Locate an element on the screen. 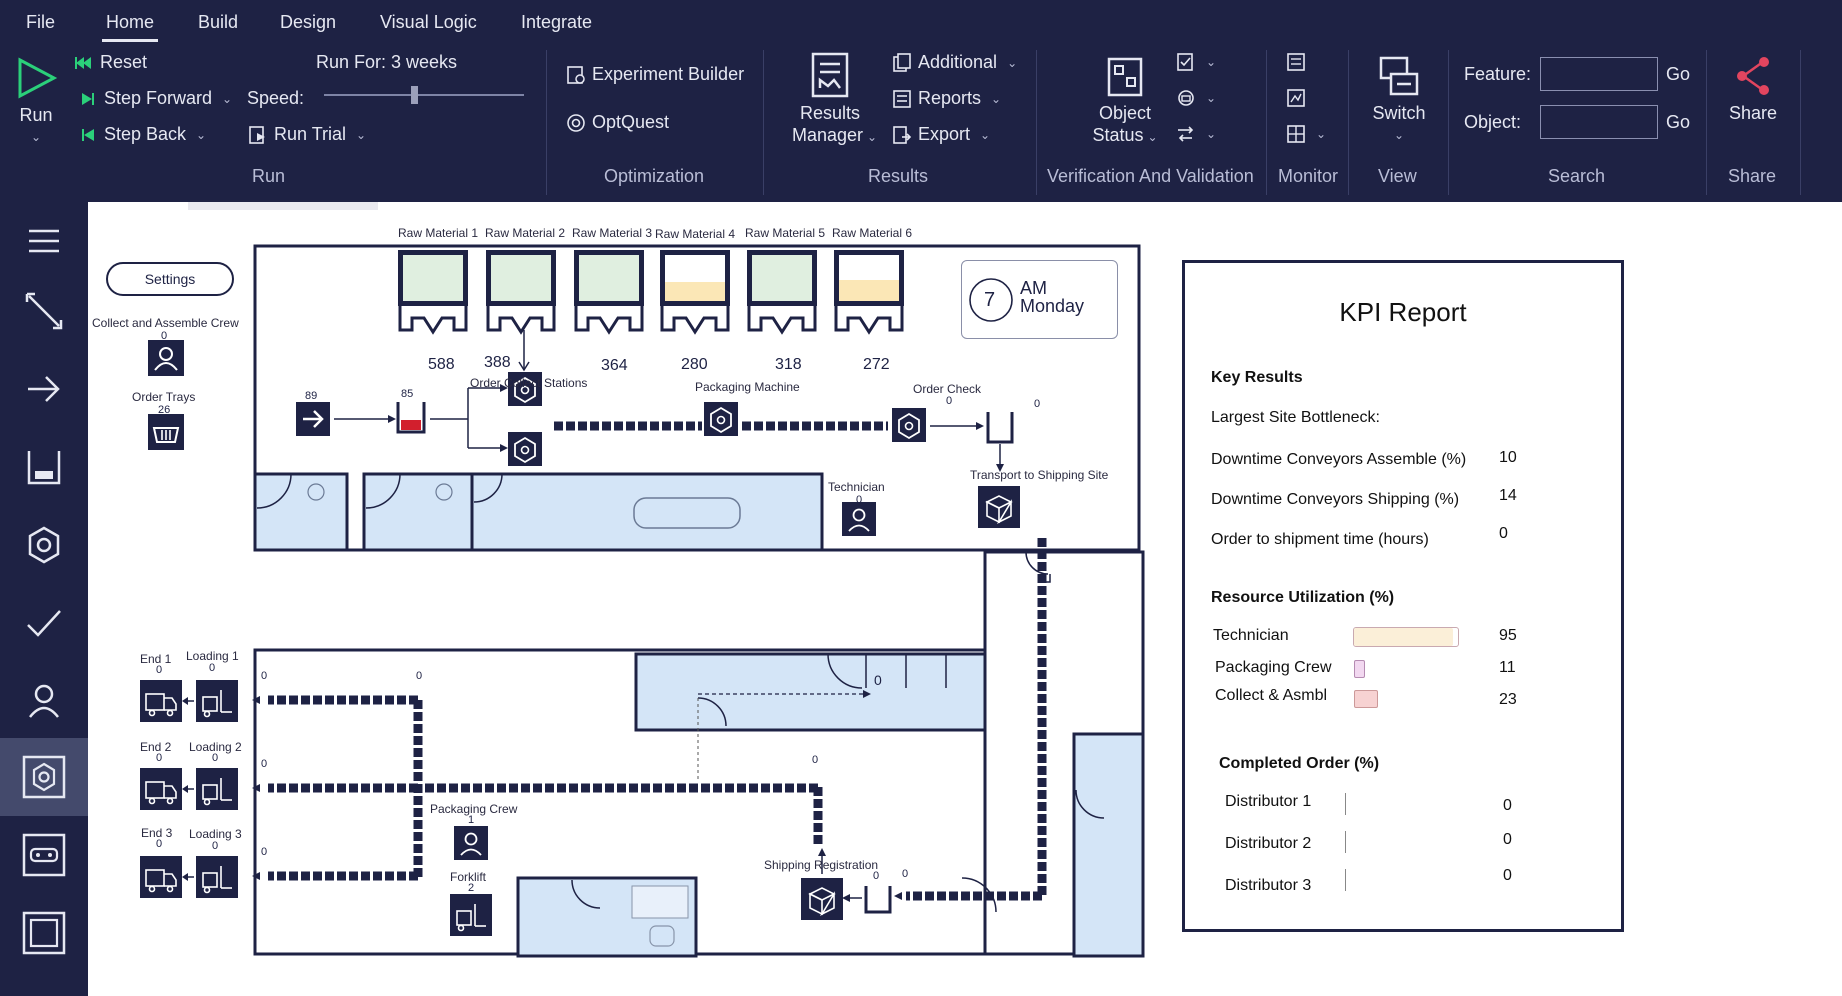 This screenshot has width=1842, height=996. downtime-shipping-value: 14 is located at coordinates (1508, 495).